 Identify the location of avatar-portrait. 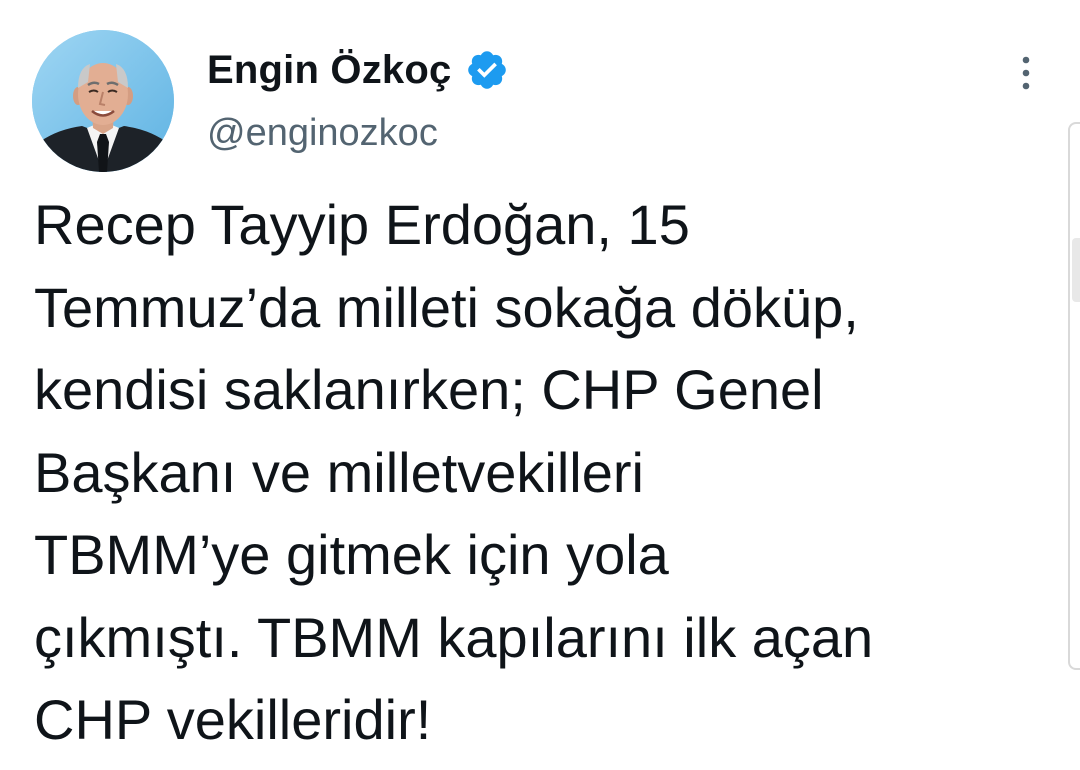
(103, 101).